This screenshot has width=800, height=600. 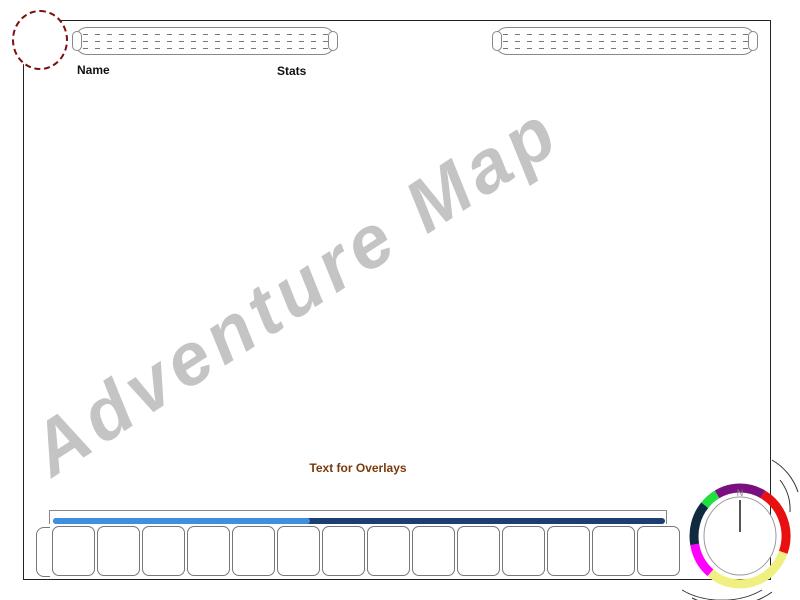 What do you see at coordinates (359, 521) in the screenshot?
I see `xp-bar` at bounding box center [359, 521].